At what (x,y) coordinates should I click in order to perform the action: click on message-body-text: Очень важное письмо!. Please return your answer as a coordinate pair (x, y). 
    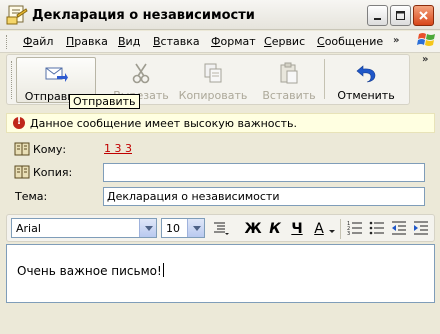
    Looking at the image, I should click on (90, 270).